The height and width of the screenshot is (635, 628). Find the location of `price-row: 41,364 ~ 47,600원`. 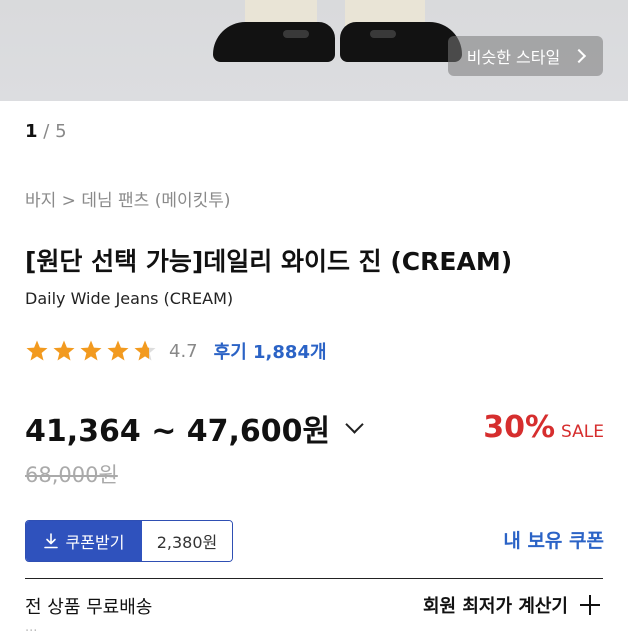

price-row: 41,364 ~ 47,600원 is located at coordinates (194, 428).